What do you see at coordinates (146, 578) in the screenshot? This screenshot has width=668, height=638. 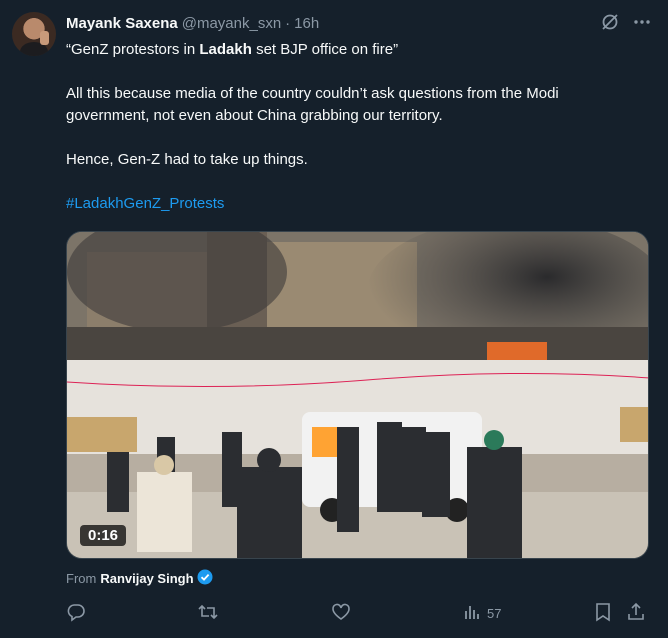 I see `attribution-name: Ranvijay Singh` at bounding box center [146, 578].